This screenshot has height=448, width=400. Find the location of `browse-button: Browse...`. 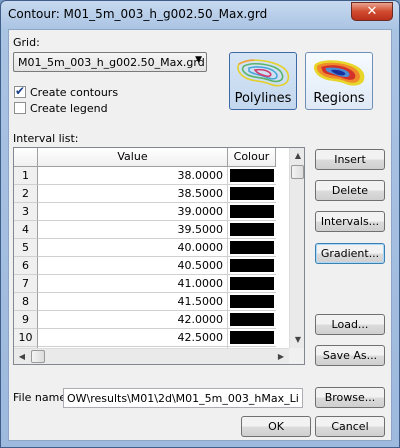

browse-button: Browse... is located at coordinates (350, 397).